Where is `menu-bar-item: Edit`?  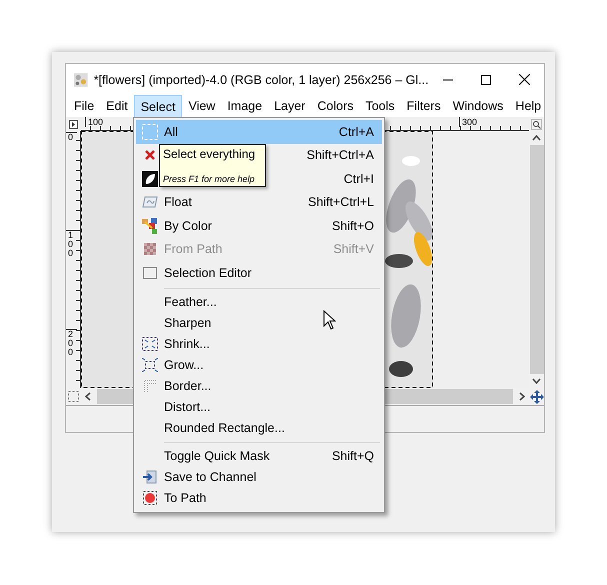
menu-bar-item: Edit is located at coordinates (117, 106).